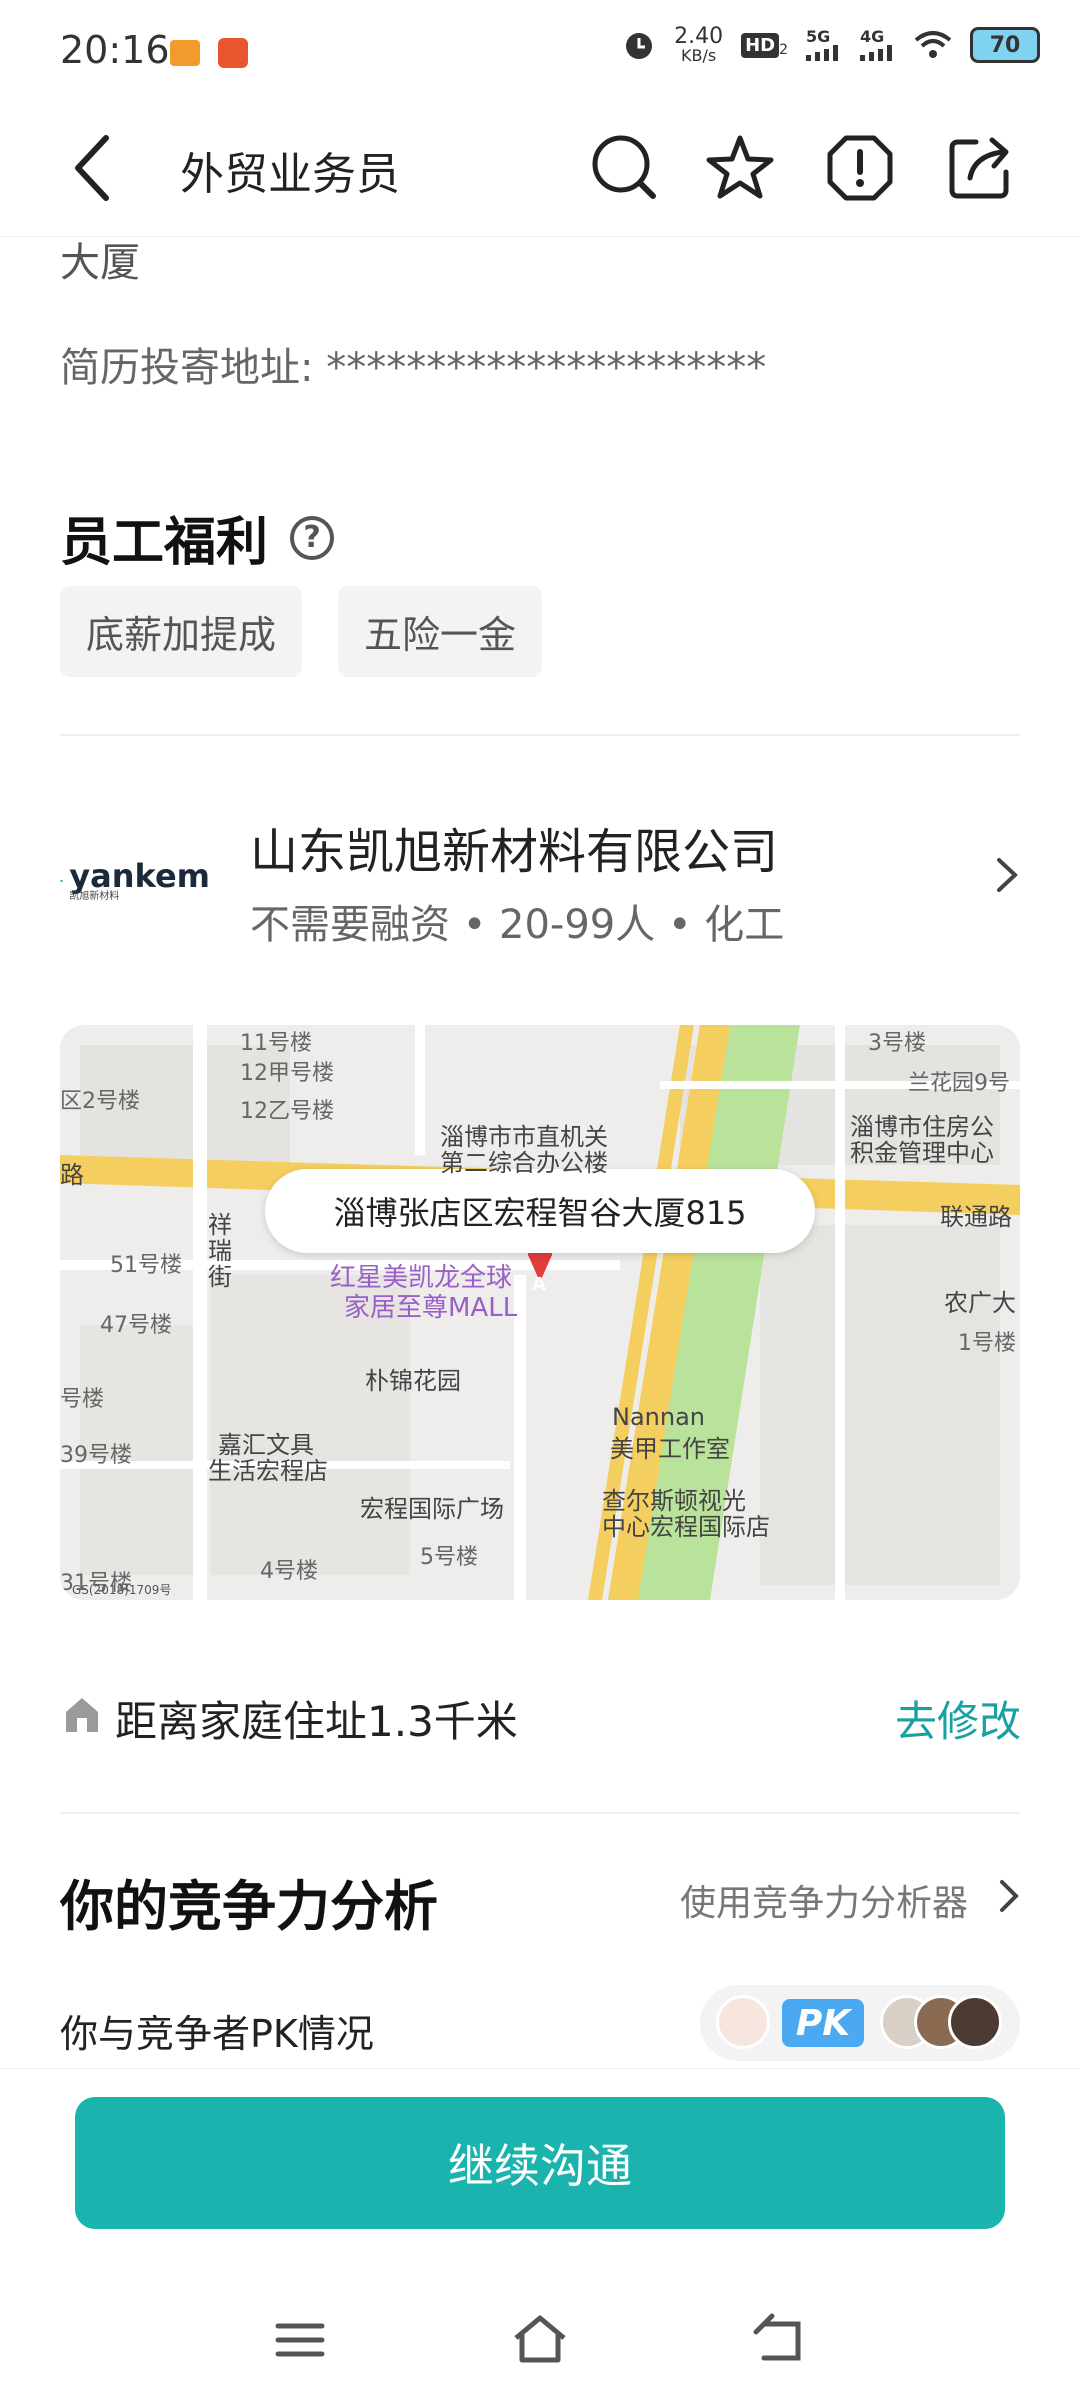 This screenshot has width=1080, height=2401. I want to click on wifi-icon, so click(933, 44).